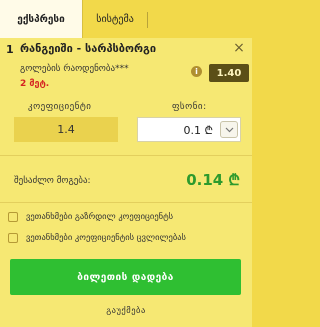 This screenshot has height=327, width=320. Describe the element at coordinates (106, 238) in the screenshot. I see `accept-odds-change-label: ვეთანხმები კოეფიციენტის ცვლილებას` at that location.